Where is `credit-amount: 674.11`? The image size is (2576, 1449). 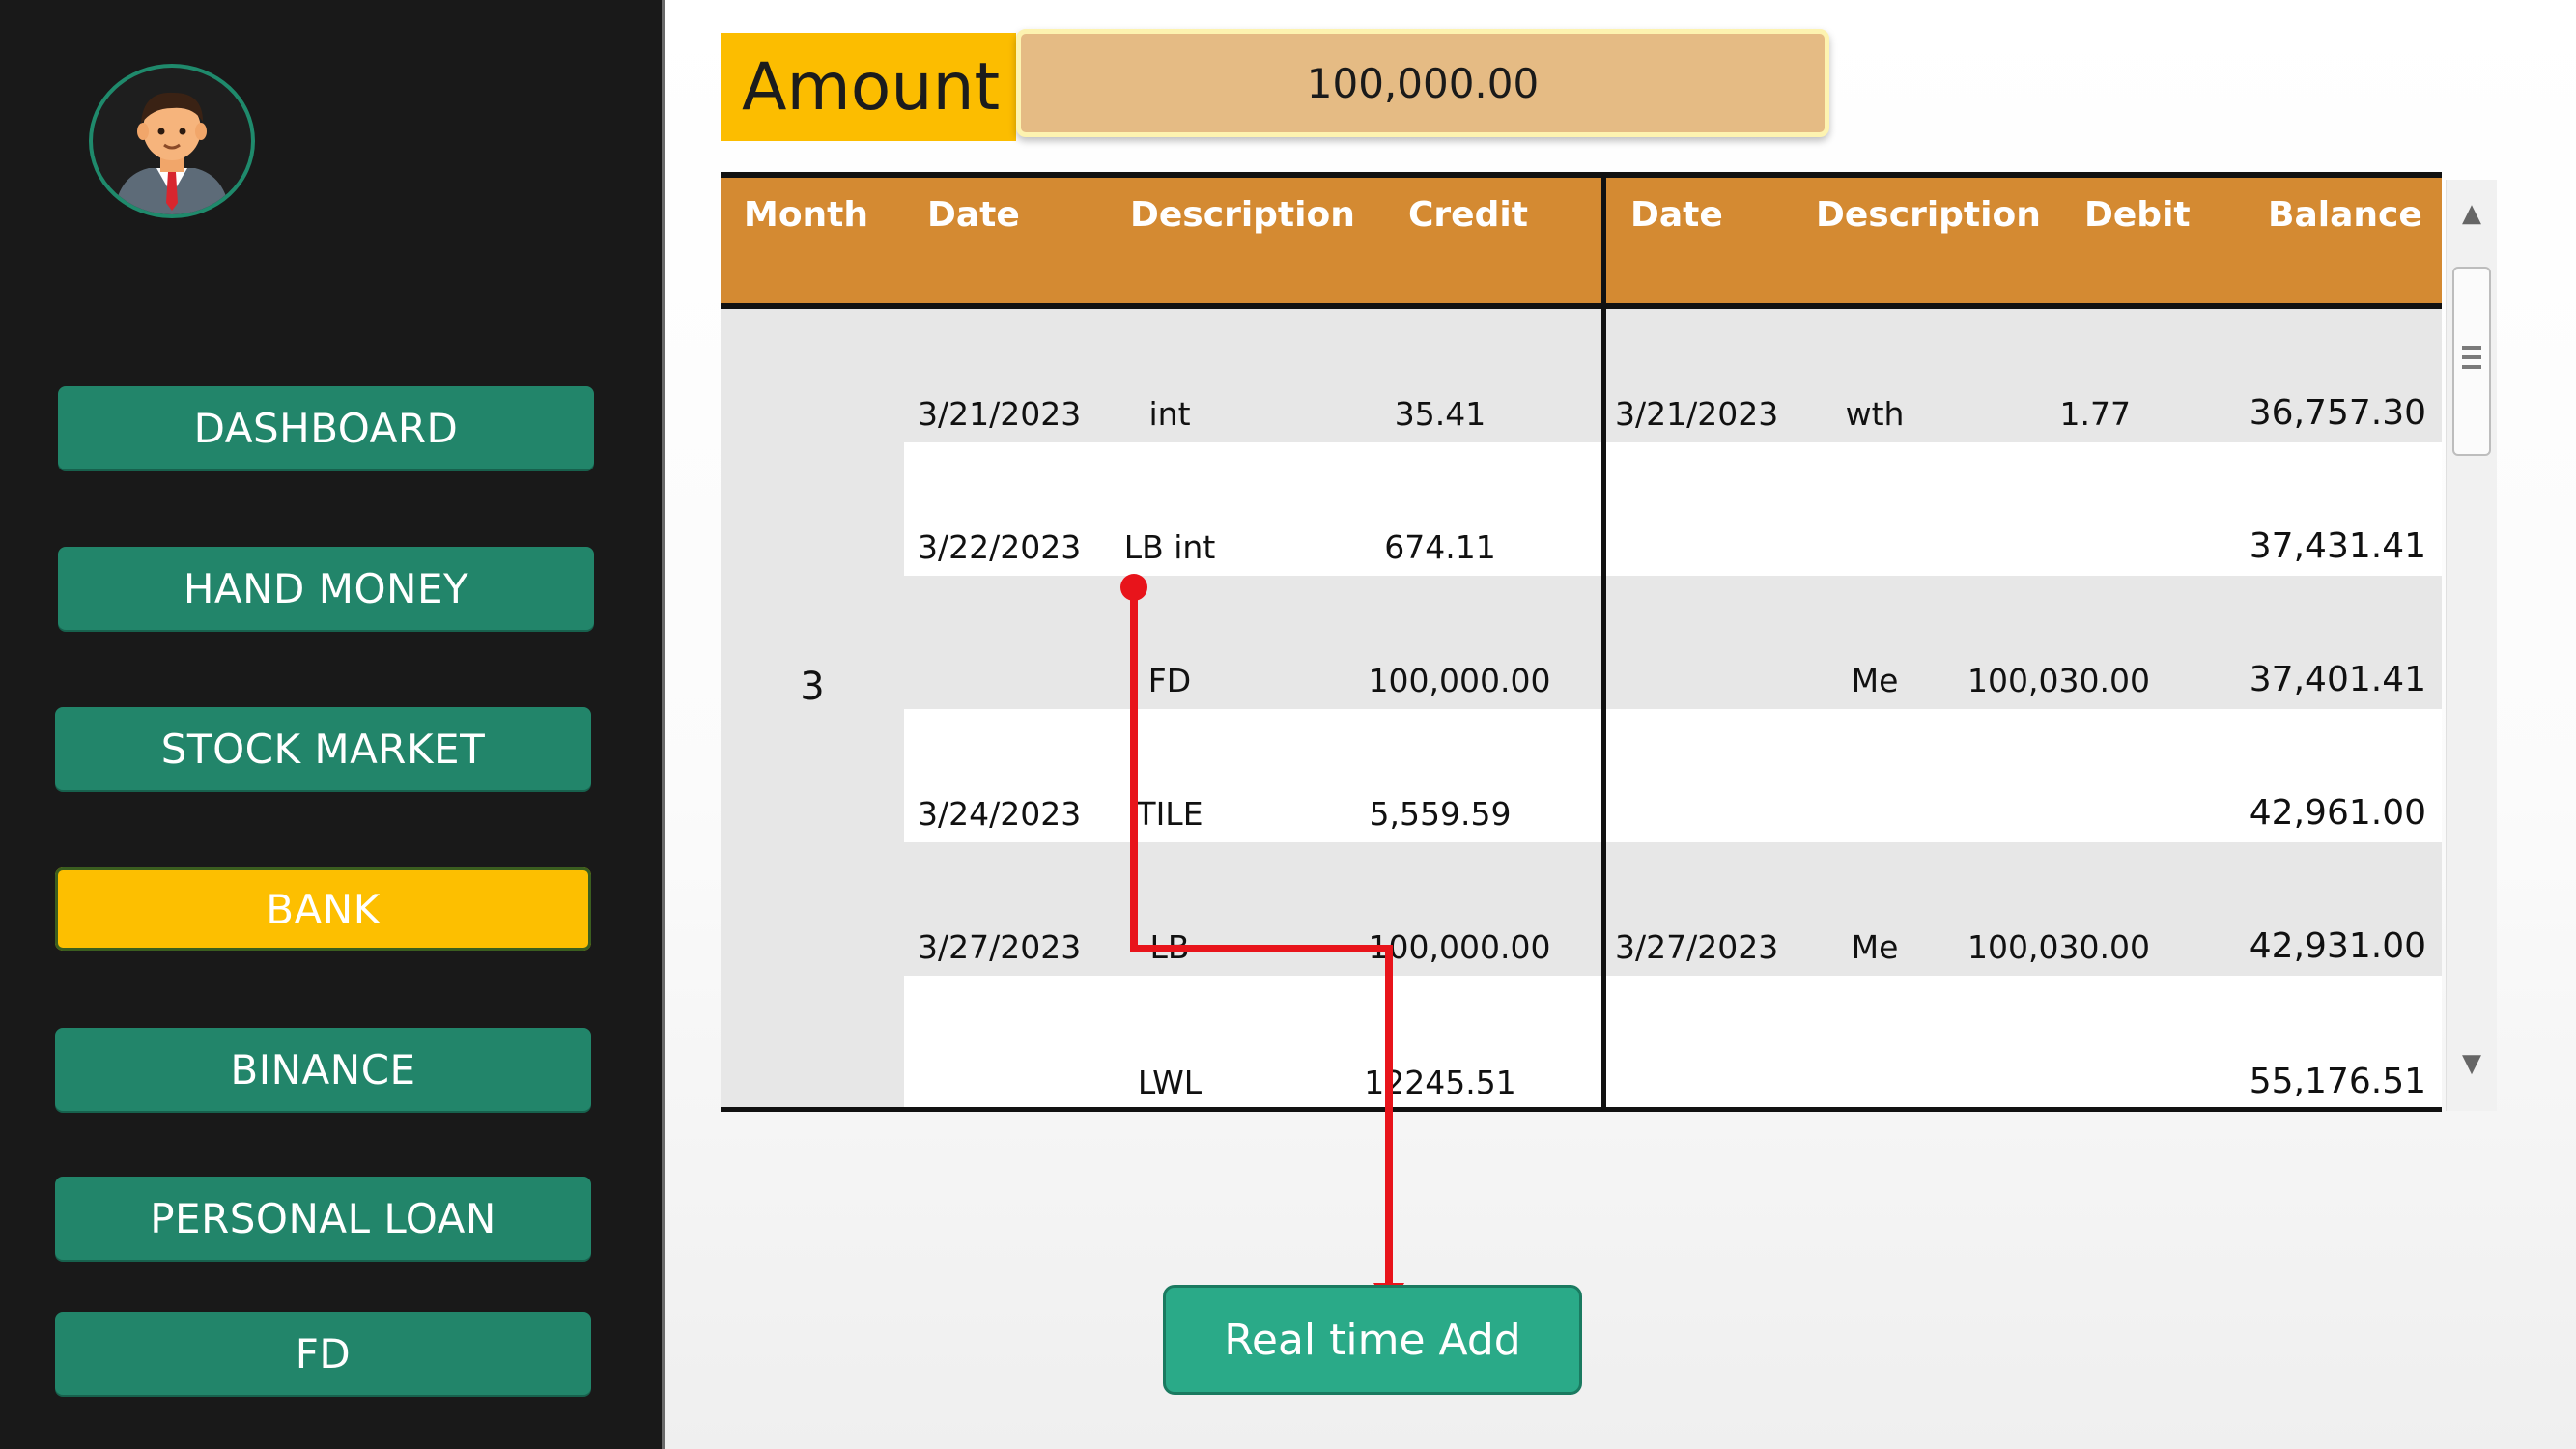
credit-amount: 674.11 is located at coordinates (1440, 547).